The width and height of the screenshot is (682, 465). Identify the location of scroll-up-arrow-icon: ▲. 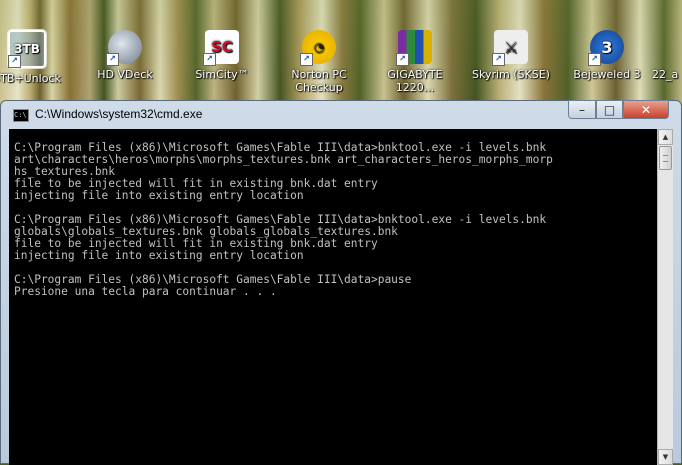
(665, 137).